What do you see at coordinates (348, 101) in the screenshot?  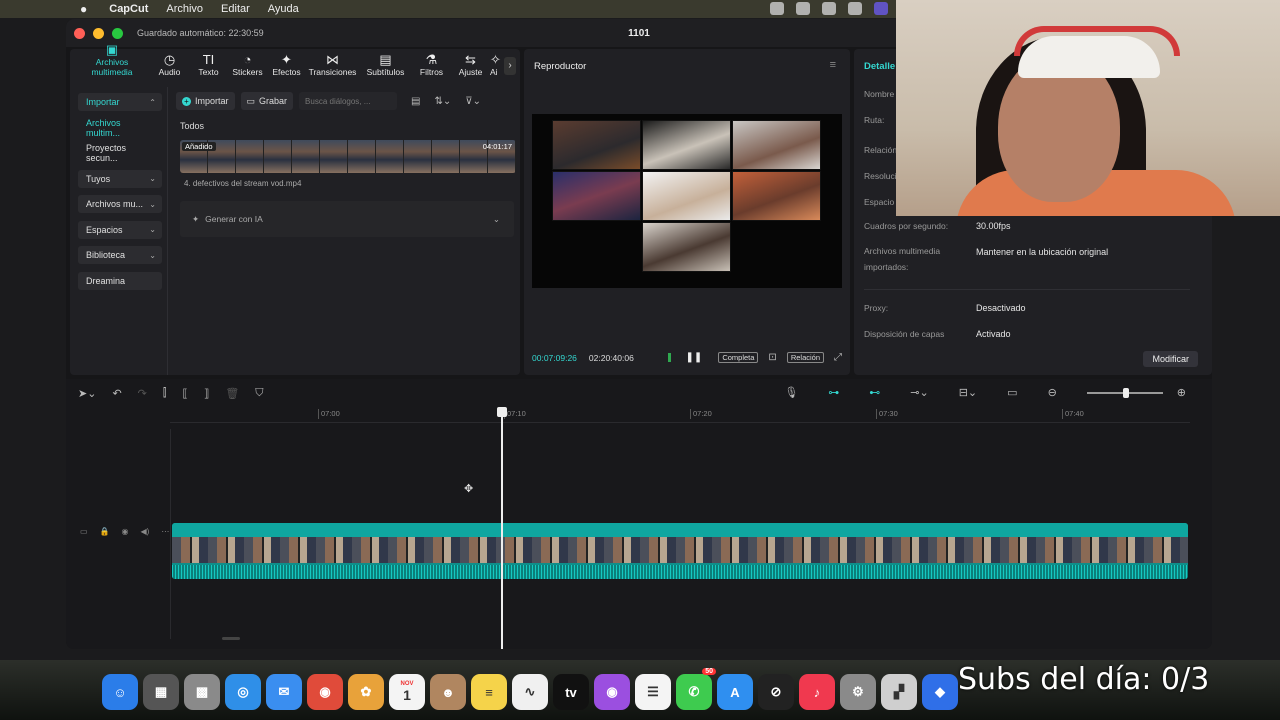 I see `search-input` at bounding box center [348, 101].